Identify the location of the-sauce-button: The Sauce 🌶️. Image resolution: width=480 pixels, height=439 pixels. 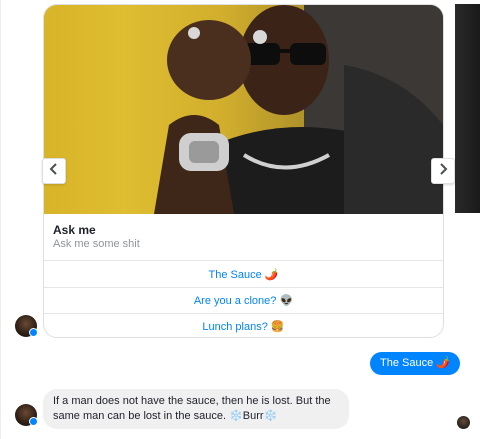
(243, 275).